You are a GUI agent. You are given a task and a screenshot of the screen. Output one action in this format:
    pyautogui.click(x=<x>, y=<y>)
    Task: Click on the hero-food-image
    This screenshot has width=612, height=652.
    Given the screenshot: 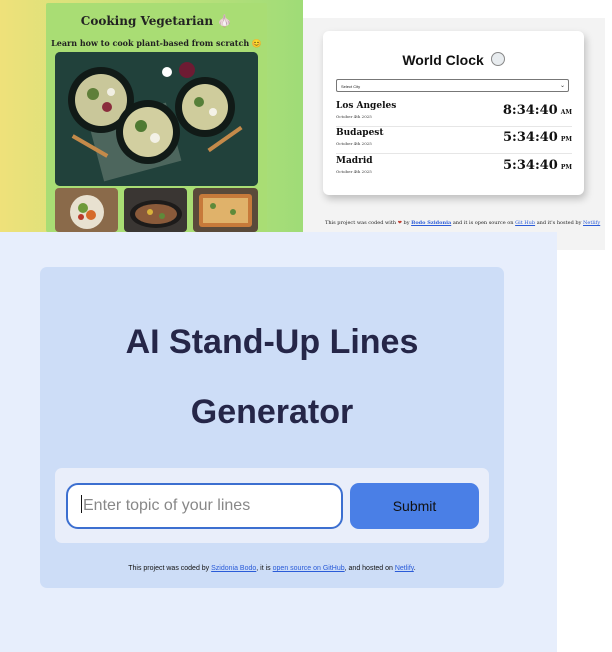 What is the action you would take?
    pyautogui.click(x=156, y=119)
    